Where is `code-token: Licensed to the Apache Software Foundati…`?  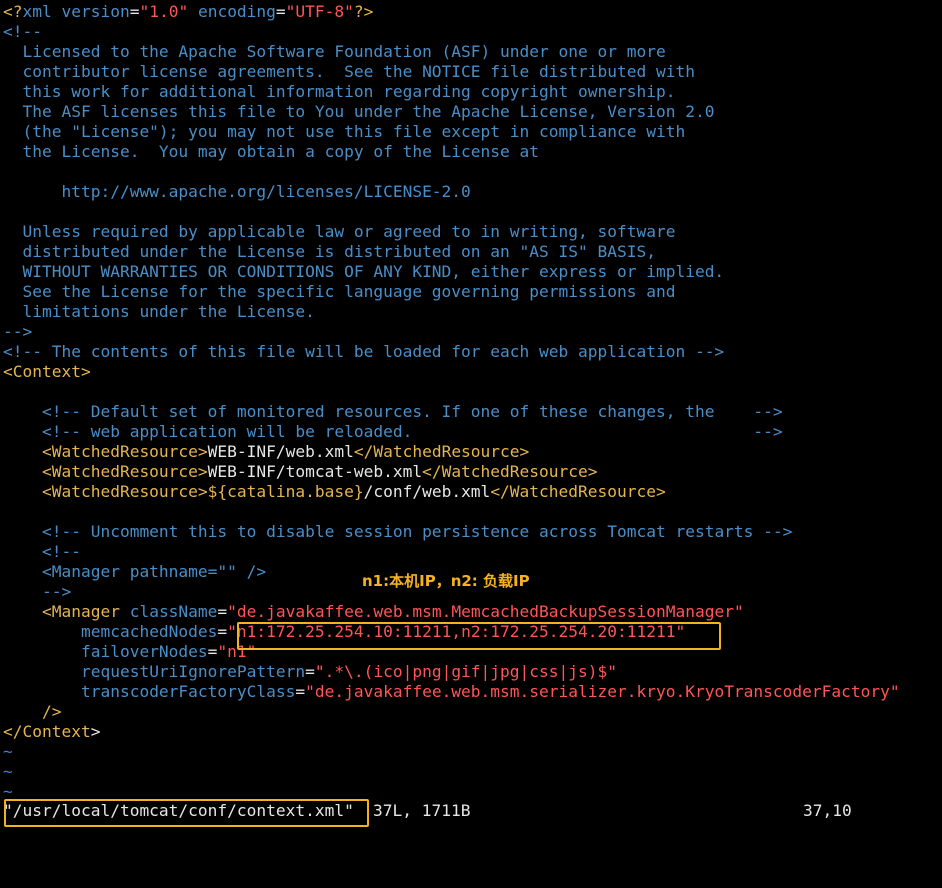
code-token: Licensed to the Apache Software Foundati… is located at coordinates (334, 51).